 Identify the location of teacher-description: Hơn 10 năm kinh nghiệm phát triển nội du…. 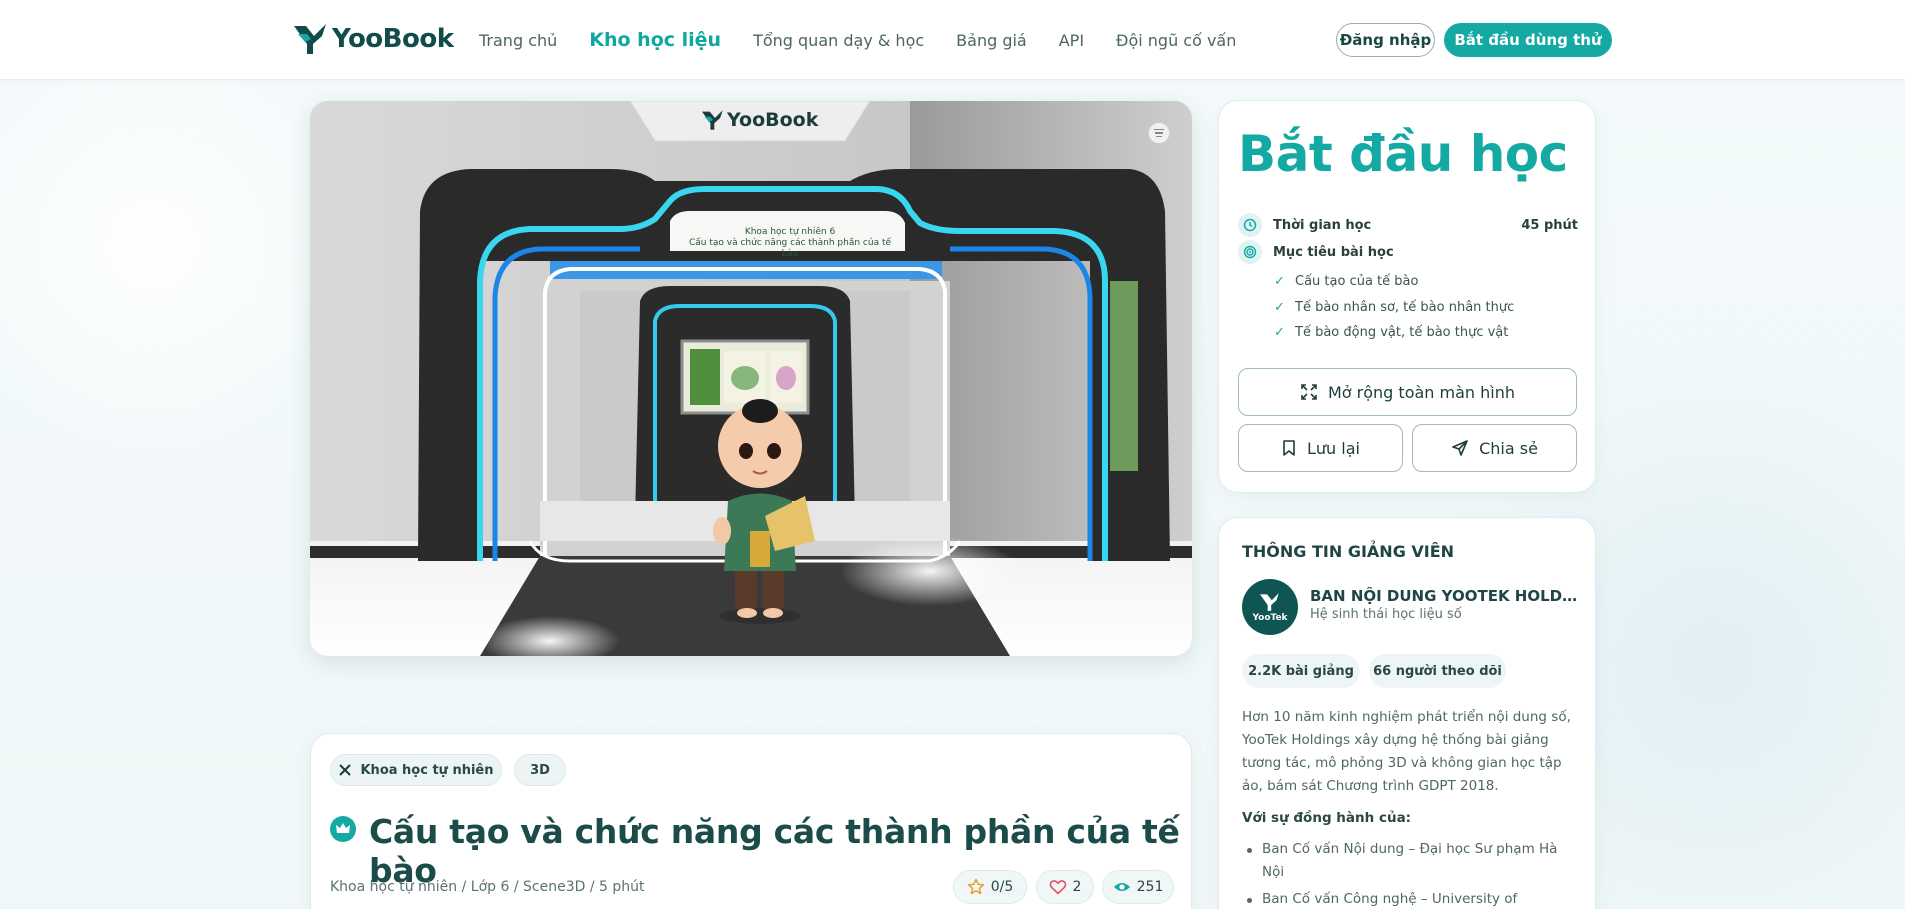
(1406, 751).